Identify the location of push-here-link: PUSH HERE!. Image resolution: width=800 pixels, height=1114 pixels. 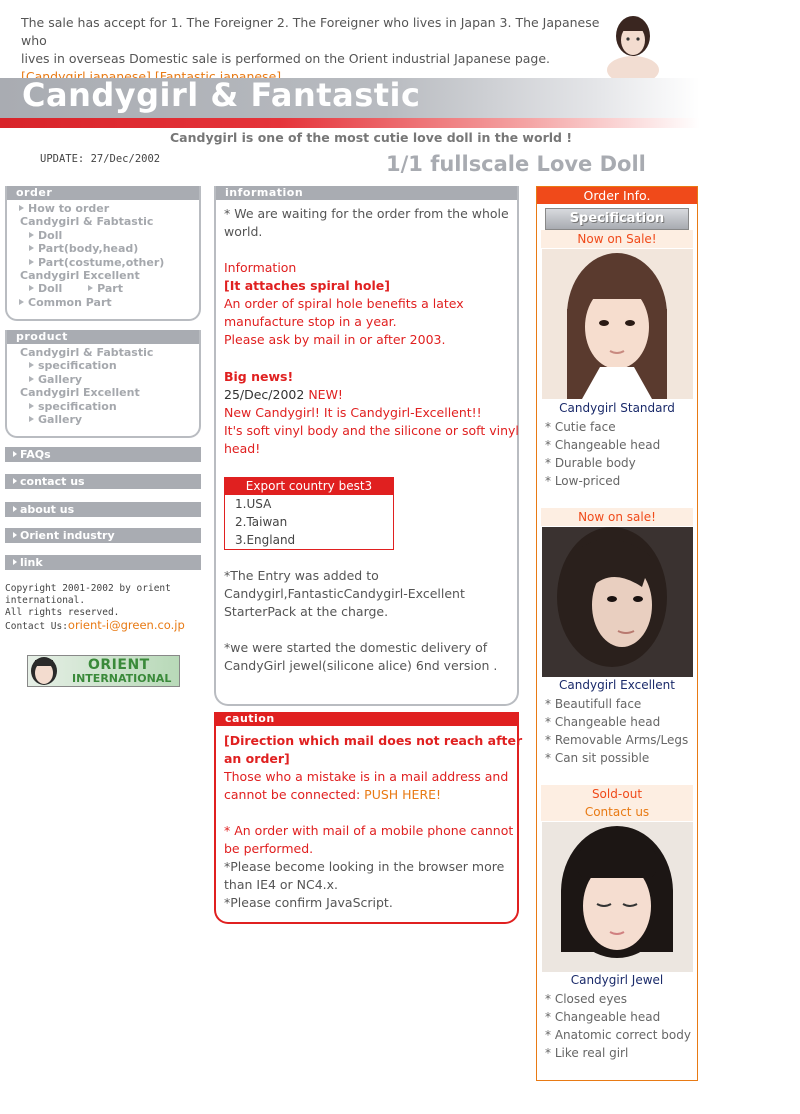
(402, 794).